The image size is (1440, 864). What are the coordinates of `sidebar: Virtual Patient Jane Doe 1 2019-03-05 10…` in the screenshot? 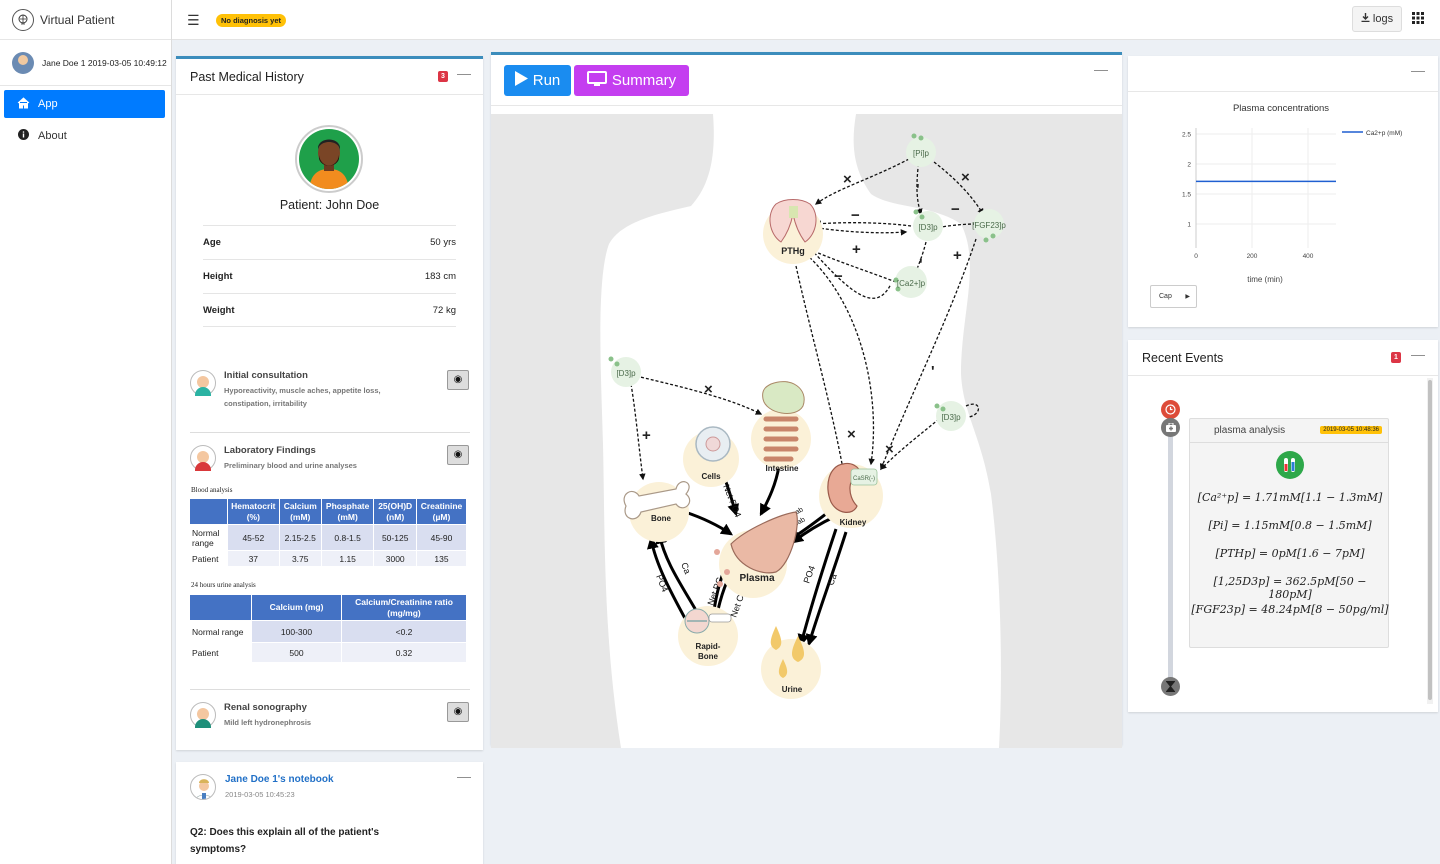 It's located at (86, 432).